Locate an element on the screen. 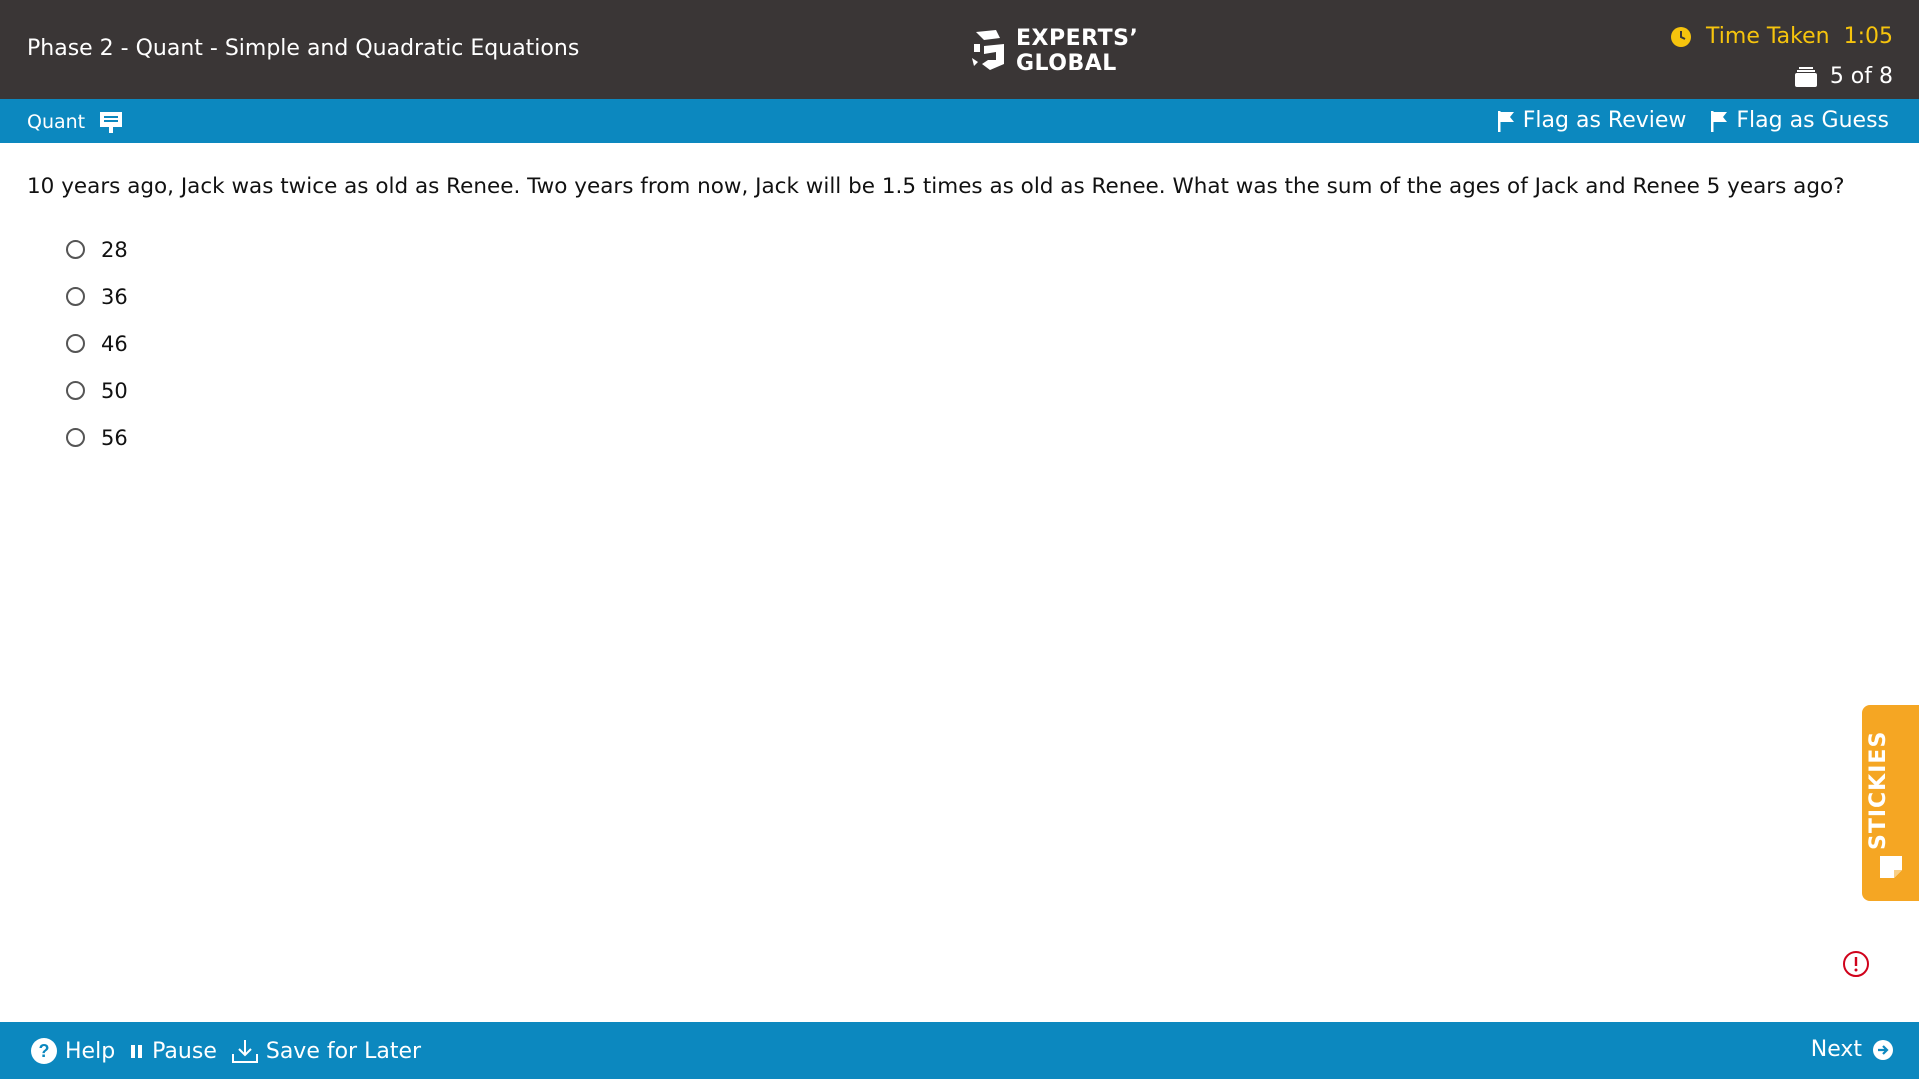  flag-guess-button: Flag as Guess is located at coordinates (1799, 120).